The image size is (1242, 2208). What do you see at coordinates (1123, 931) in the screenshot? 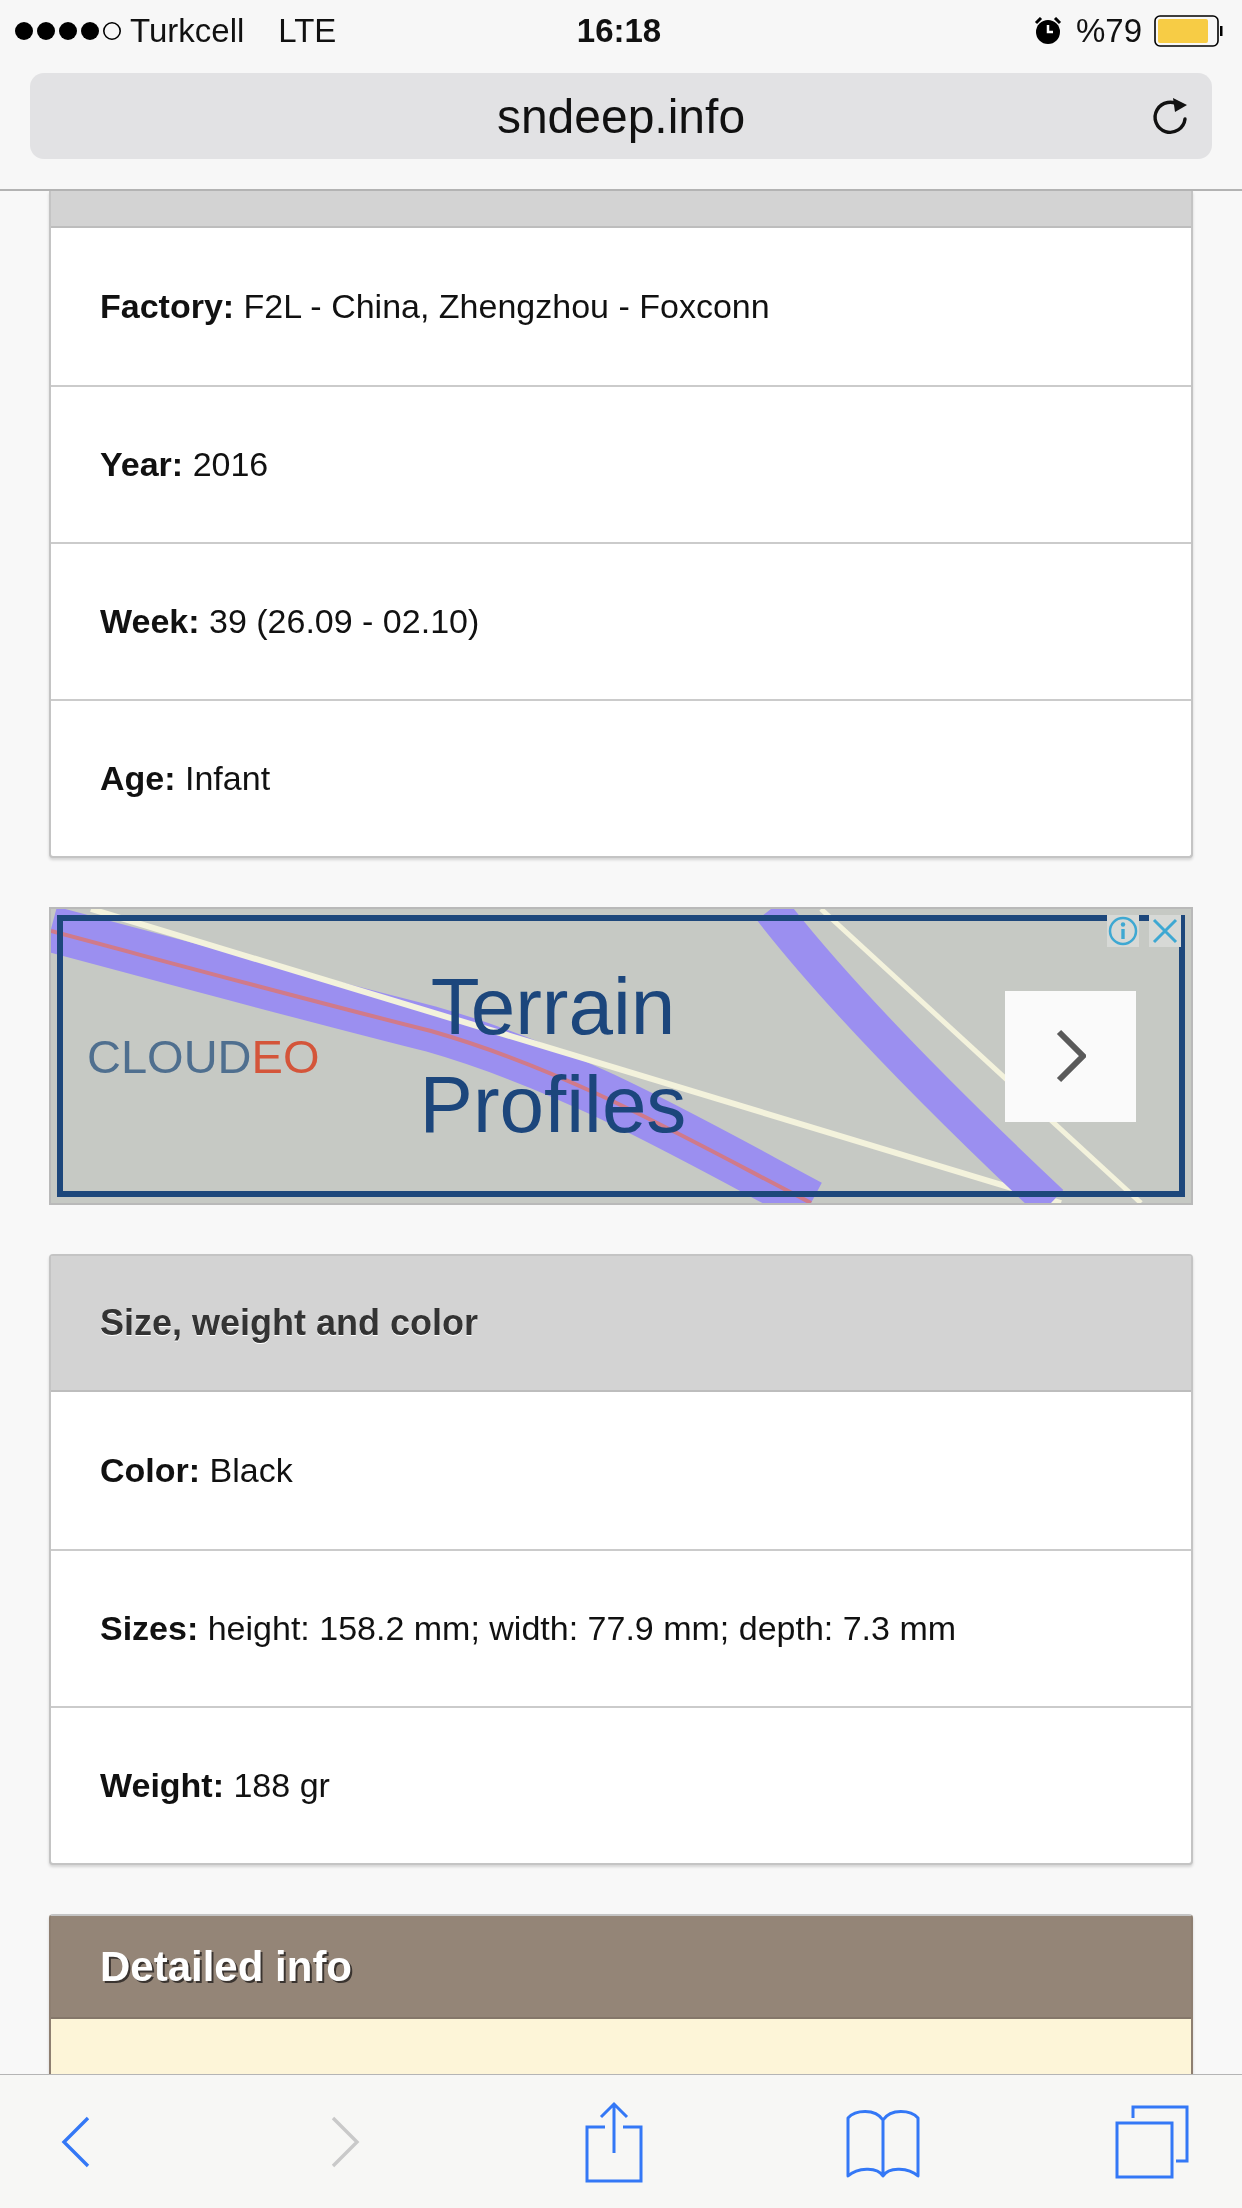
I see `info-icon` at bounding box center [1123, 931].